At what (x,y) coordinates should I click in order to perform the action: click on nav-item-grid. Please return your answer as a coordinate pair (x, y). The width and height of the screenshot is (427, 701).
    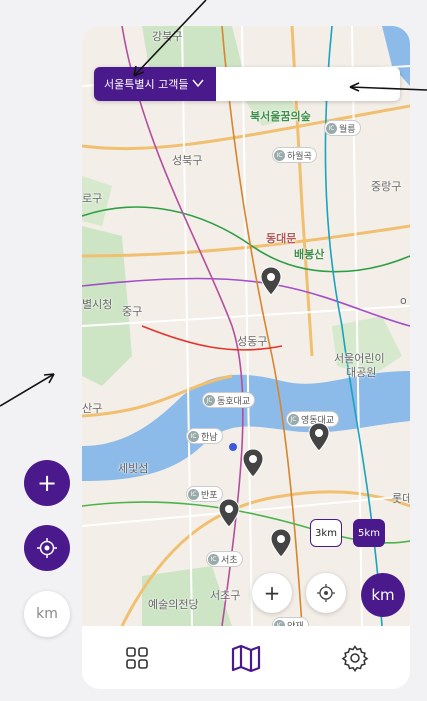
    Looking at the image, I should click on (137, 658).